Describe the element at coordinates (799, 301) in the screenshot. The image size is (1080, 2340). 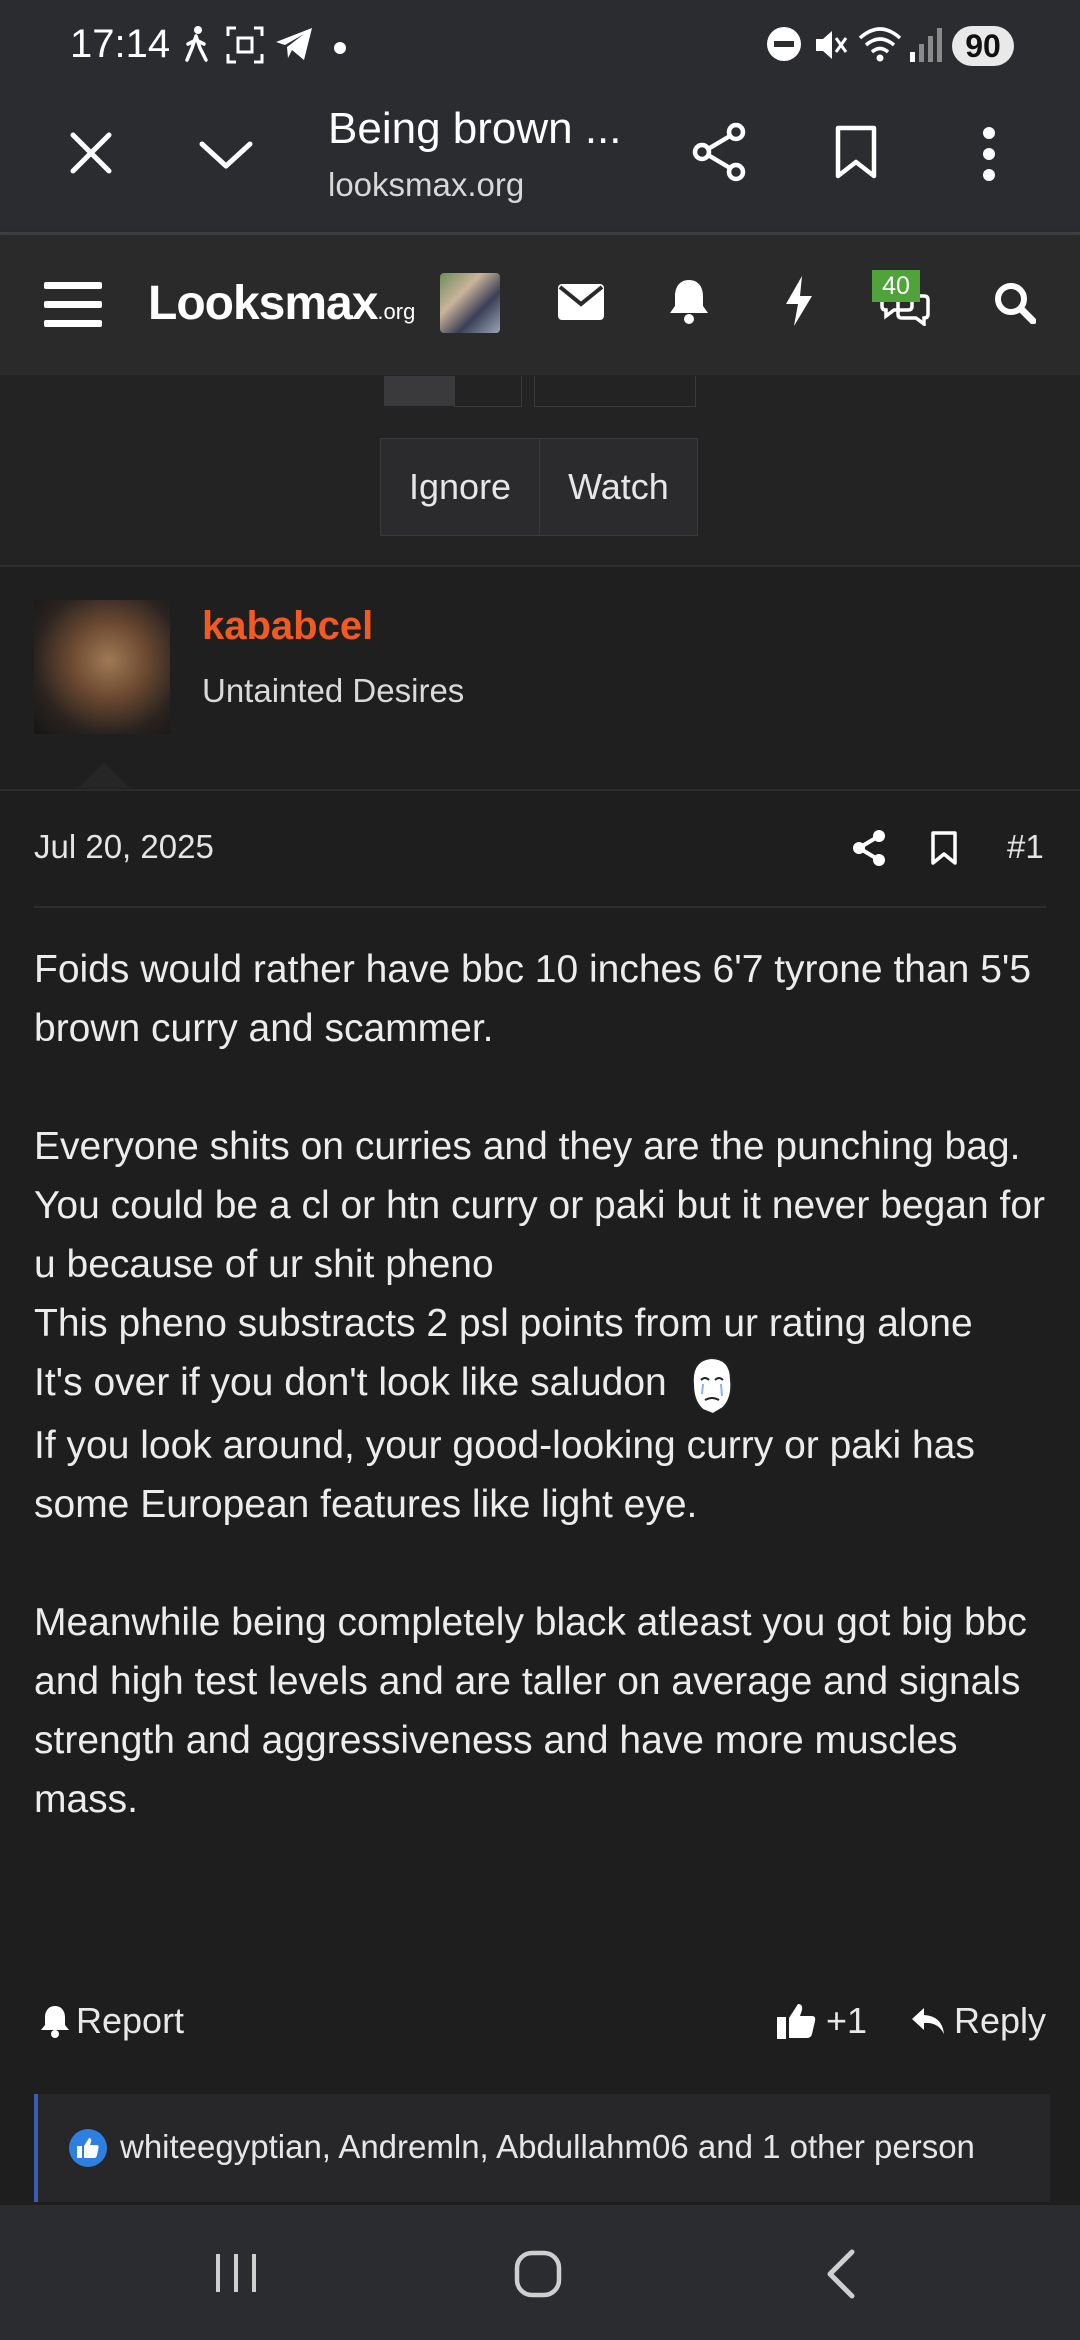
I see `lightning-icon` at that location.